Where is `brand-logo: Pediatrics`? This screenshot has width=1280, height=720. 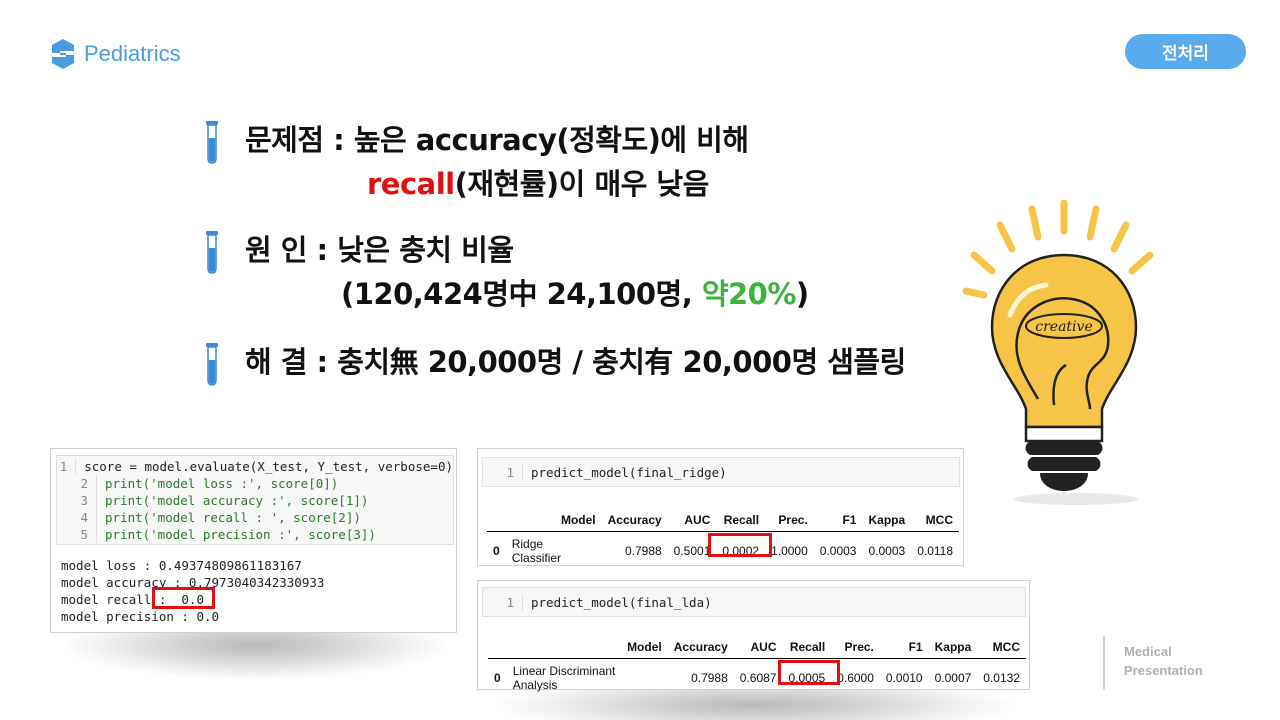
brand-logo: Pediatrics is located at coordinates (115, 54).